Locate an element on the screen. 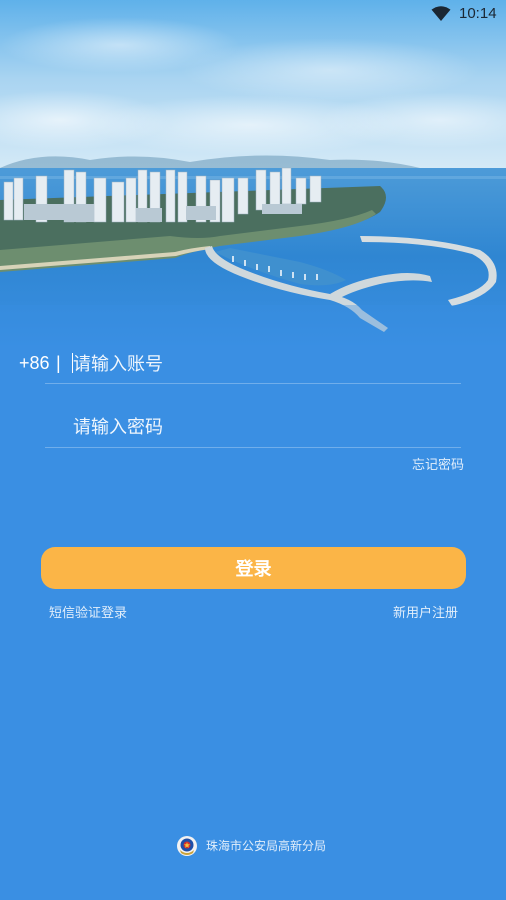  account-input is located at coordinates (263, 364).